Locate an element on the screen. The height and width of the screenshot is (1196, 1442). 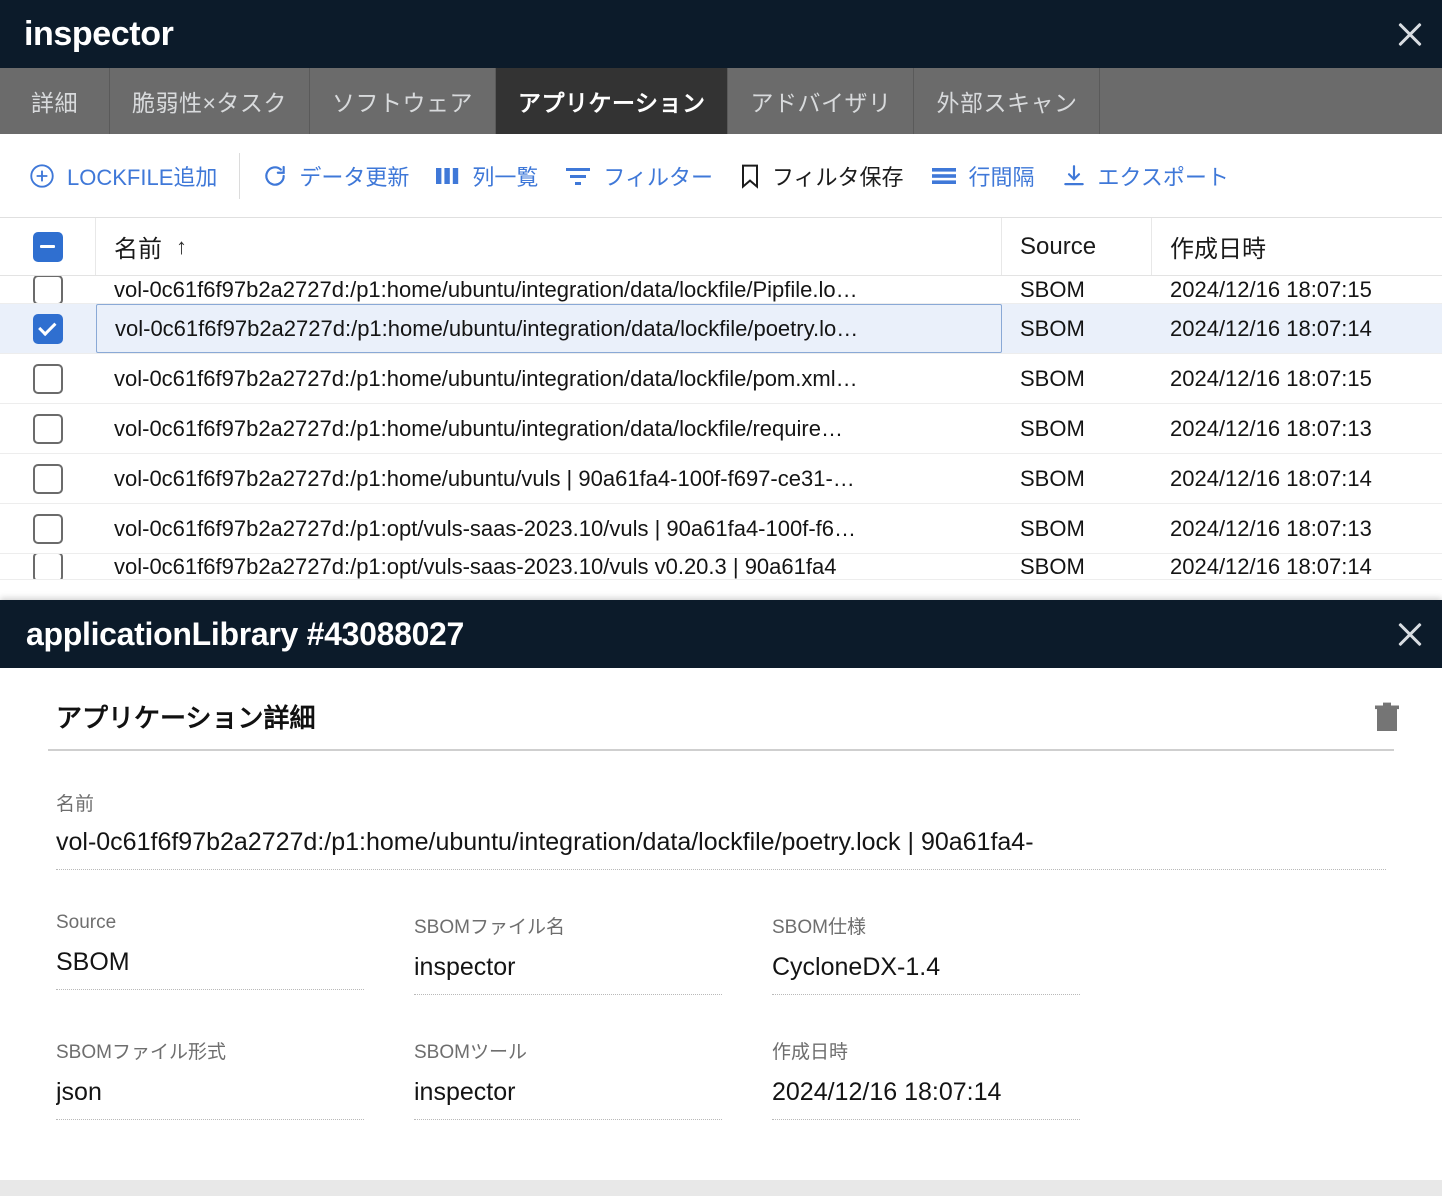
row-spacing-button: 行間隔 is located at coordinates (982, 176).